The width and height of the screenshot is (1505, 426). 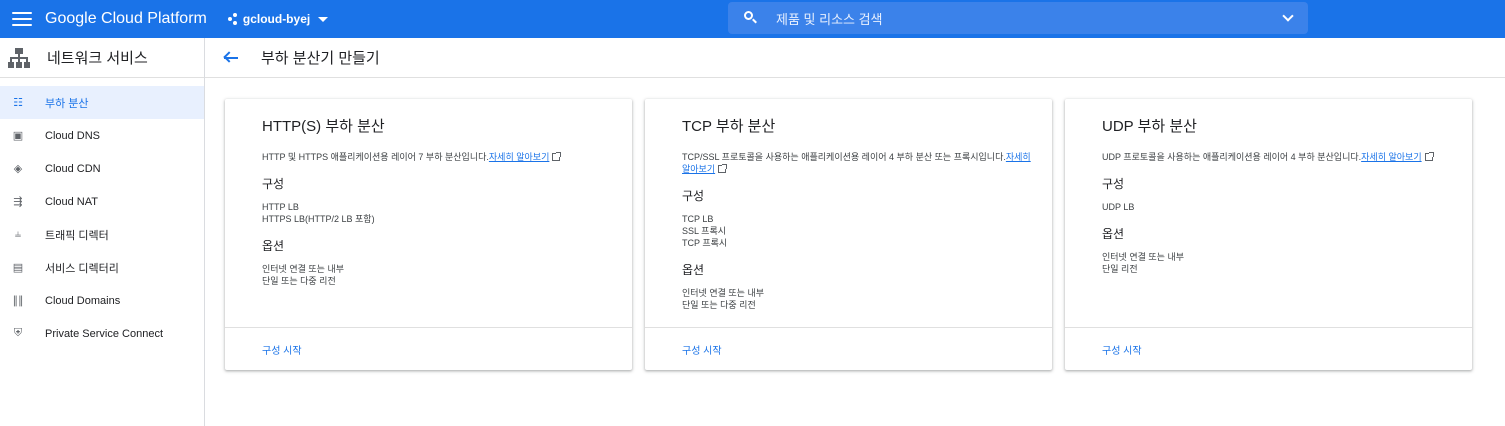 I want to click on search-bar: 제품 및 리소스 검색, so click(x=1018, y=18).